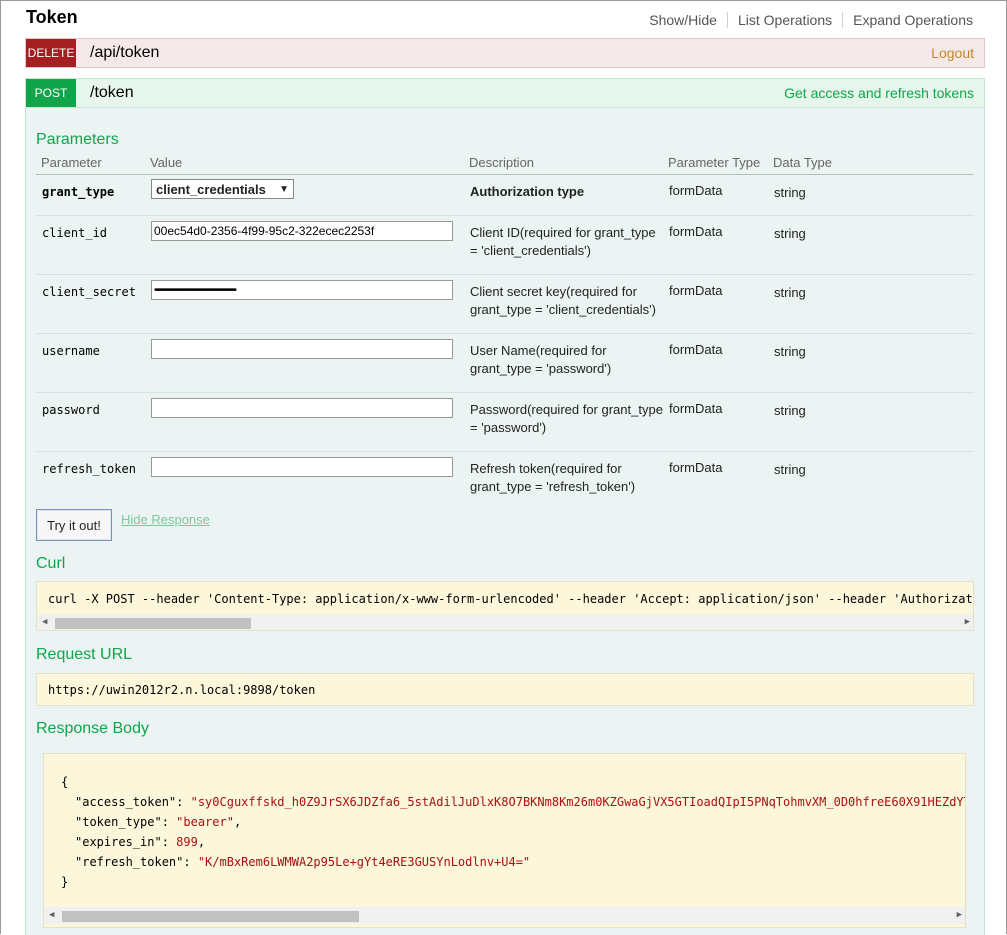 The height and width of the screenshot is (935, 1007). Describe the element at coordinates (158, 822) in the screenshot. I see `json-line-token-type: "token_type": "bearer",` at that location.